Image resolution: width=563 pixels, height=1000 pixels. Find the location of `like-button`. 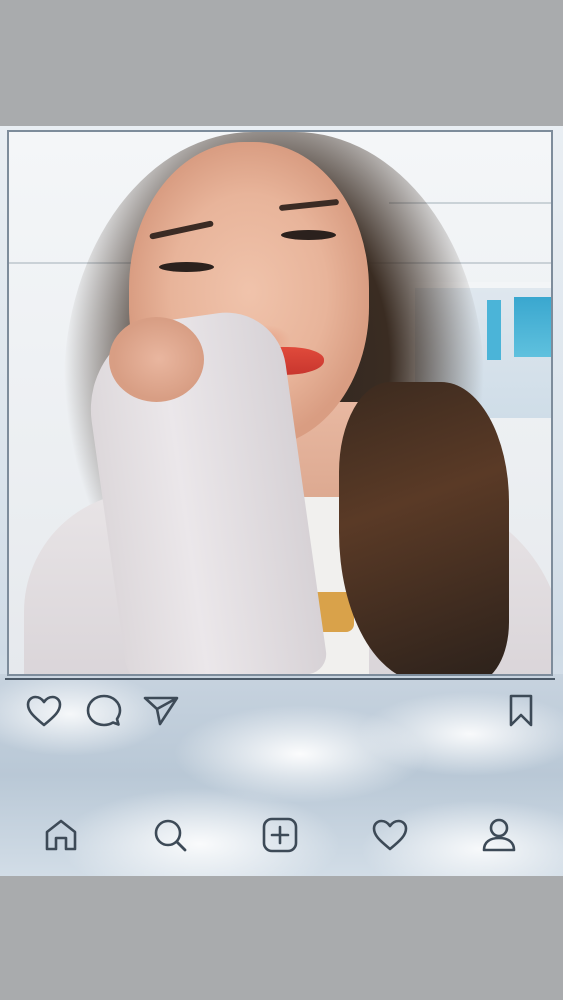

like-button is located at coordinates (44, 711).